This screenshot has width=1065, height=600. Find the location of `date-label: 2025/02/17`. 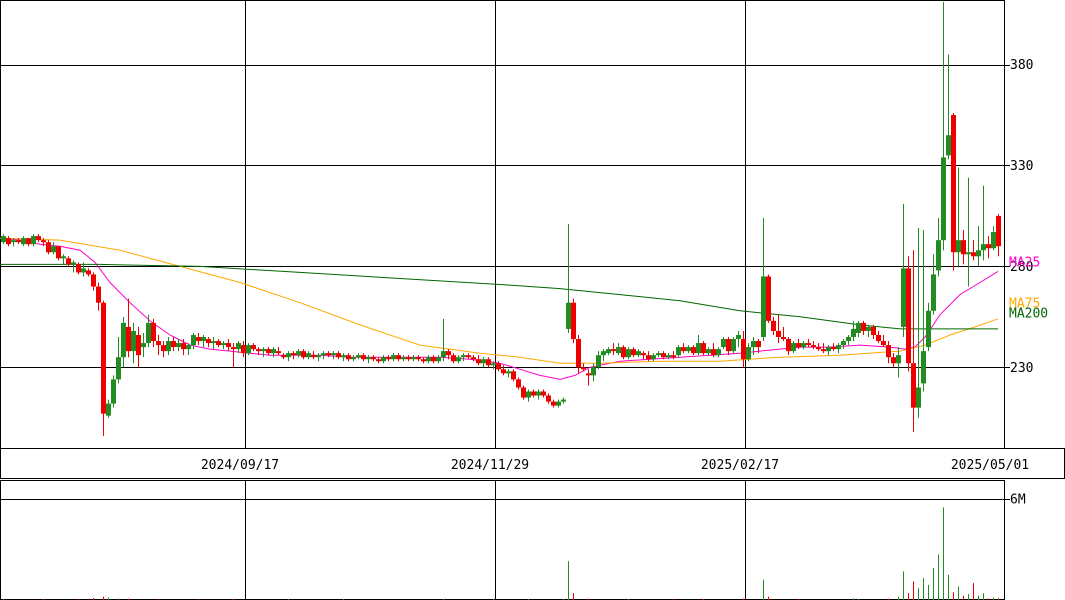

date-label: 2025/02/17 is located at coordinates (740, 465).